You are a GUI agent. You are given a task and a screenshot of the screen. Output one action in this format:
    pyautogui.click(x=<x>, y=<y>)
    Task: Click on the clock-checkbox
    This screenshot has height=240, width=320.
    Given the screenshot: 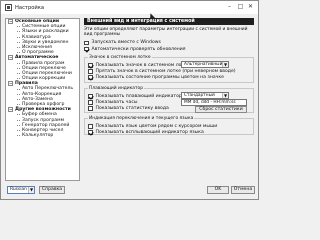 What is the action you would take?
    pyautogui.click(x=90, y=102)
    